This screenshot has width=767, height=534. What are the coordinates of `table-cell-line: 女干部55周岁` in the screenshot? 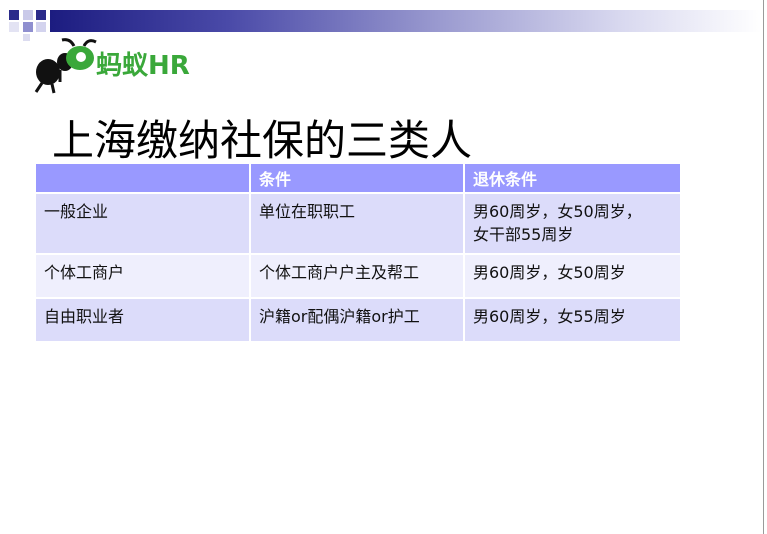 It's located at (523, 234).